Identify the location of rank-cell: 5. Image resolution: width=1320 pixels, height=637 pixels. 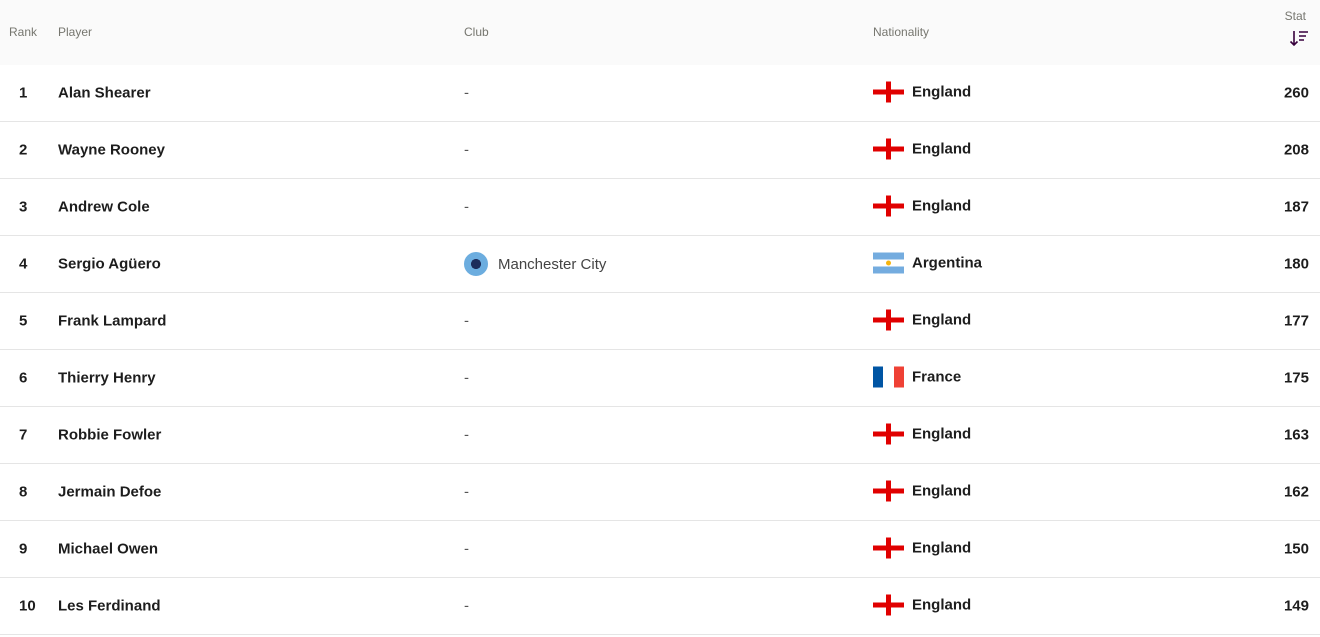
(23, 321).